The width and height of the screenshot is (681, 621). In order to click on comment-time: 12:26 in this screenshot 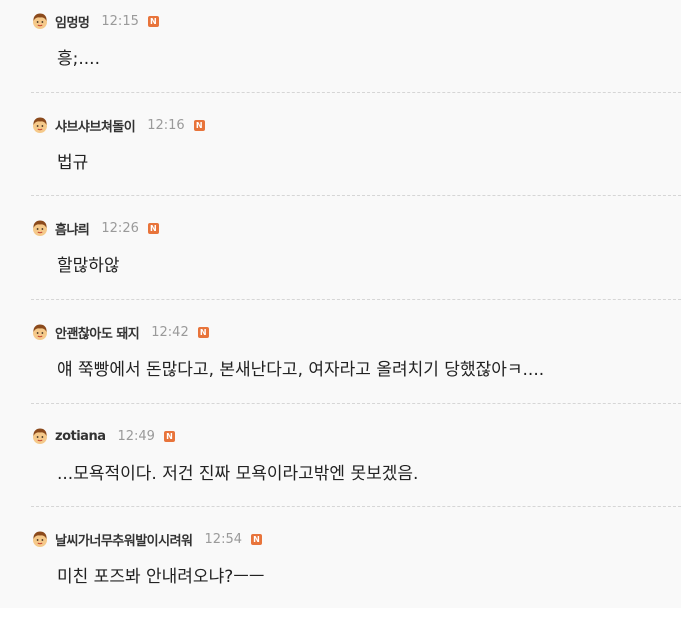, I will do `click(120, 228)`.